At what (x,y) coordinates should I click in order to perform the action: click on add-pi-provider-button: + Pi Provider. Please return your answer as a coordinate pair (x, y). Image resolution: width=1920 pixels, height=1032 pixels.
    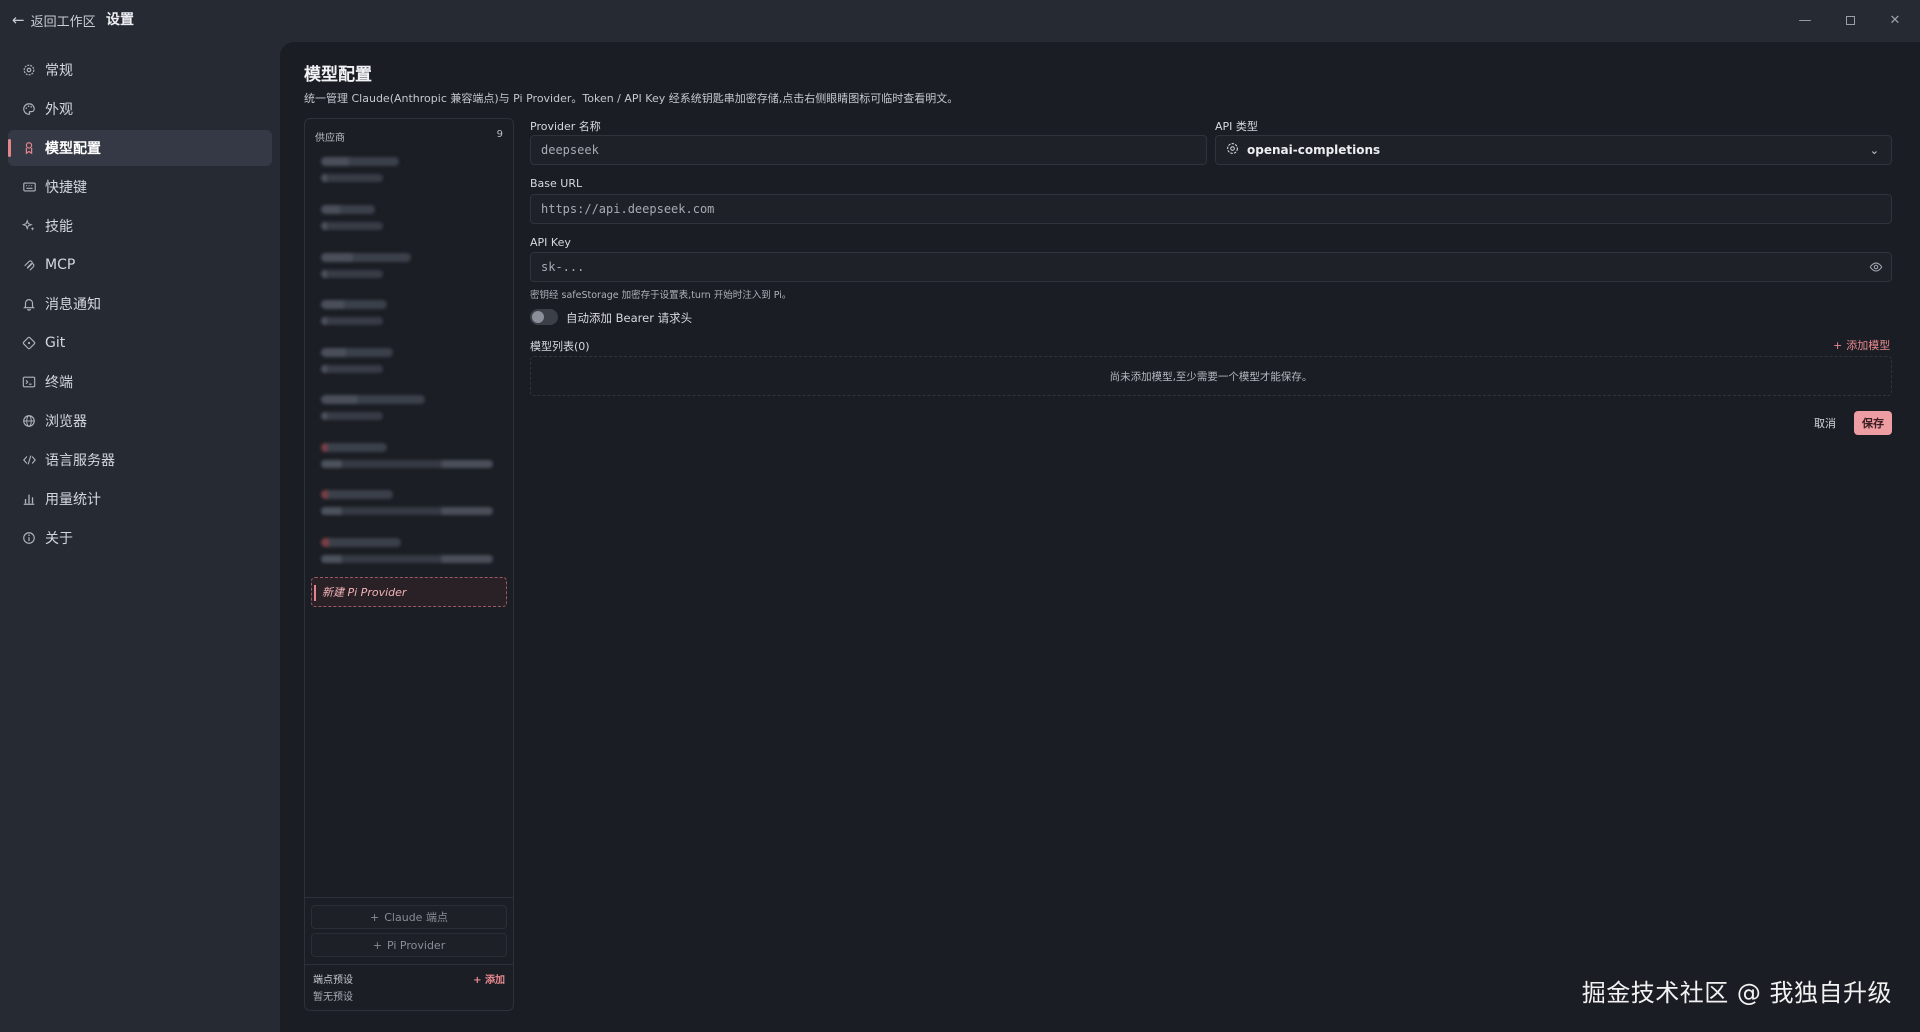
    Looking at the image, I should click on (409, 945).